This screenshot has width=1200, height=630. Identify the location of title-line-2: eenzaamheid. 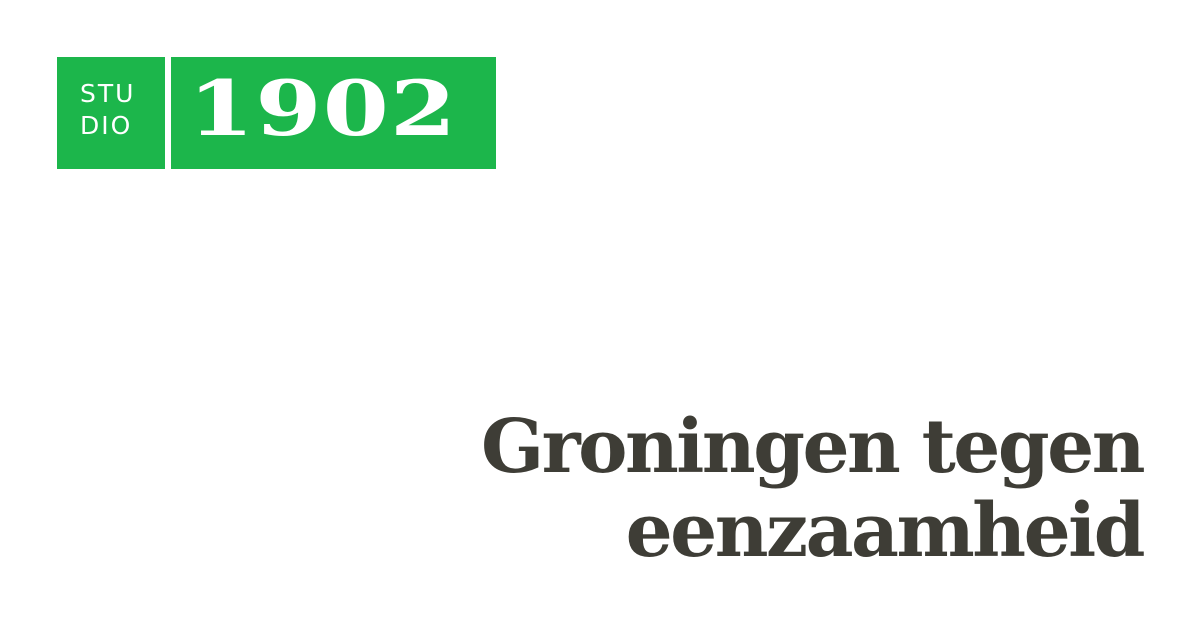
(885, 531).